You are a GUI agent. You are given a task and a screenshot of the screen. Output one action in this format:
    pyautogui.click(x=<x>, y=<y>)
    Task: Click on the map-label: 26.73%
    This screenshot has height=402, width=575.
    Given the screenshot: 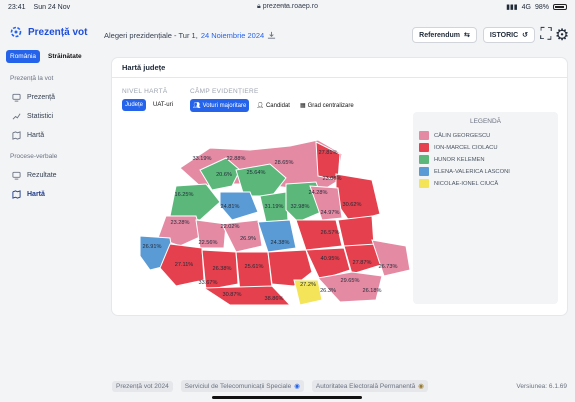 What is the action you would take?
    pyautogui.click(x=388, y=267)
    